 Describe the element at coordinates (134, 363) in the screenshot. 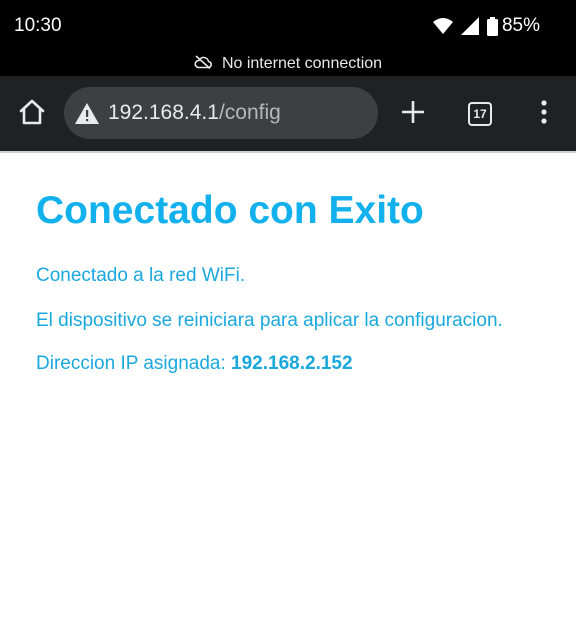

I see `ip-label: Direccion IP asignada:` at that location.